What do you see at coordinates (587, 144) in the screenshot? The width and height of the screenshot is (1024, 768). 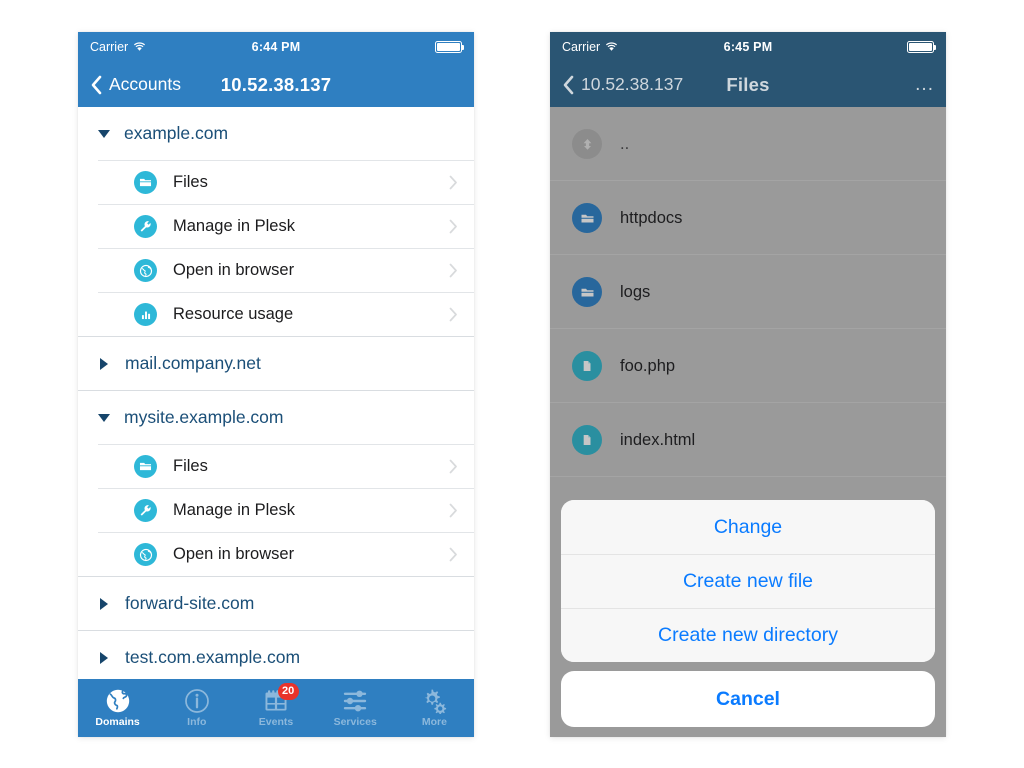 I see `arrow-up-circle-icon` at bounding box center [587, 144].